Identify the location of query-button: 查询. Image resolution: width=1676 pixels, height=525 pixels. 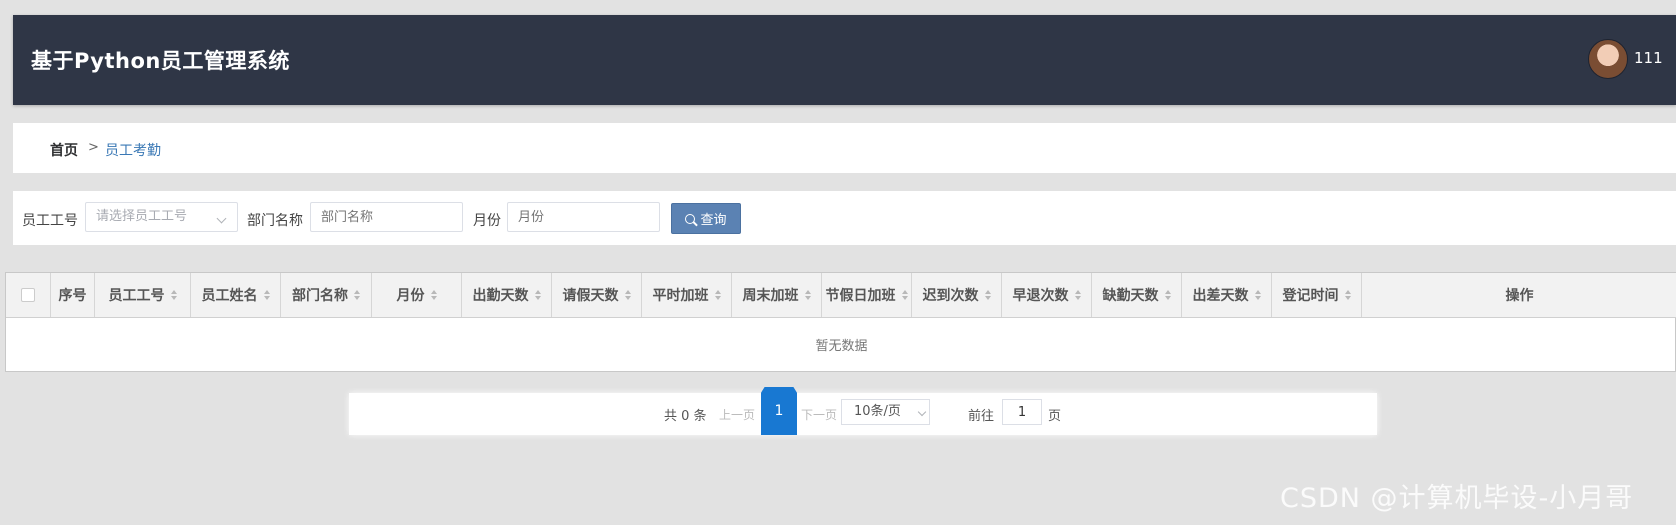
(706, 218).